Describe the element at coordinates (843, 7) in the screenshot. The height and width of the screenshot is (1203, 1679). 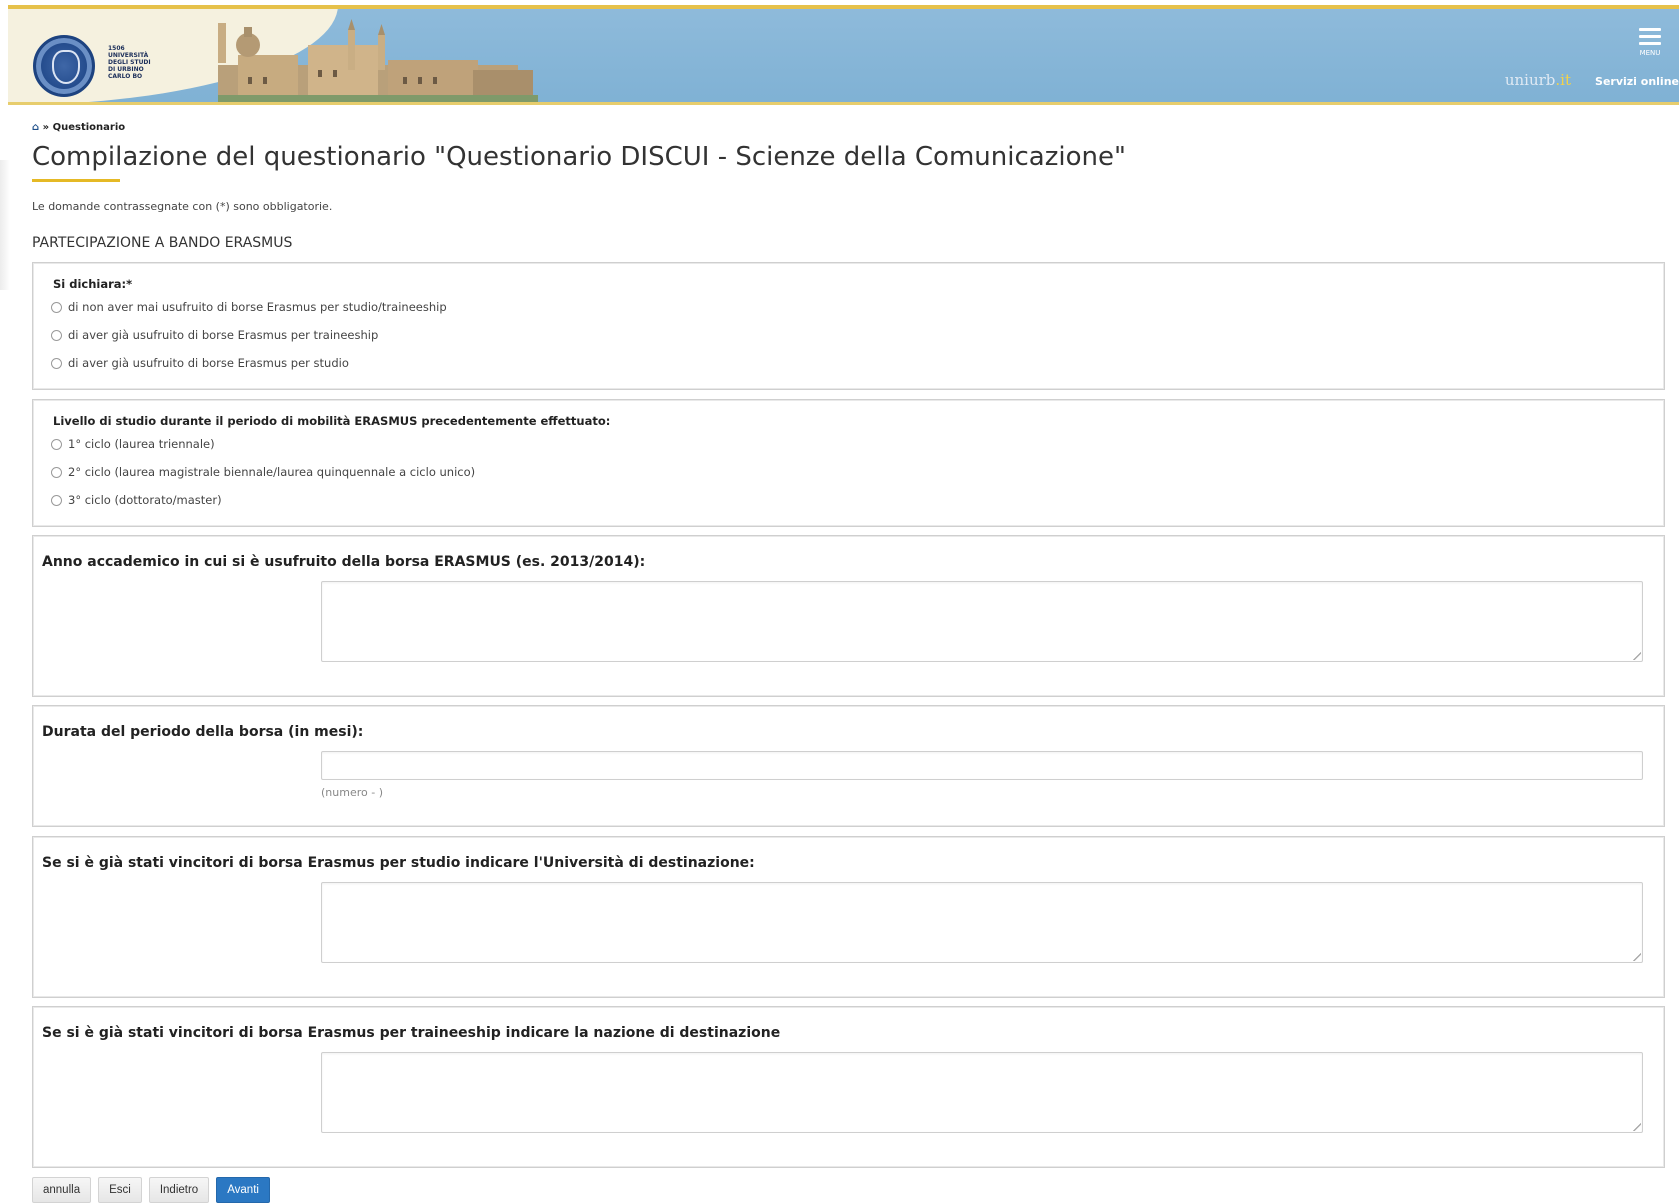
I see `header-top-line` at that location.